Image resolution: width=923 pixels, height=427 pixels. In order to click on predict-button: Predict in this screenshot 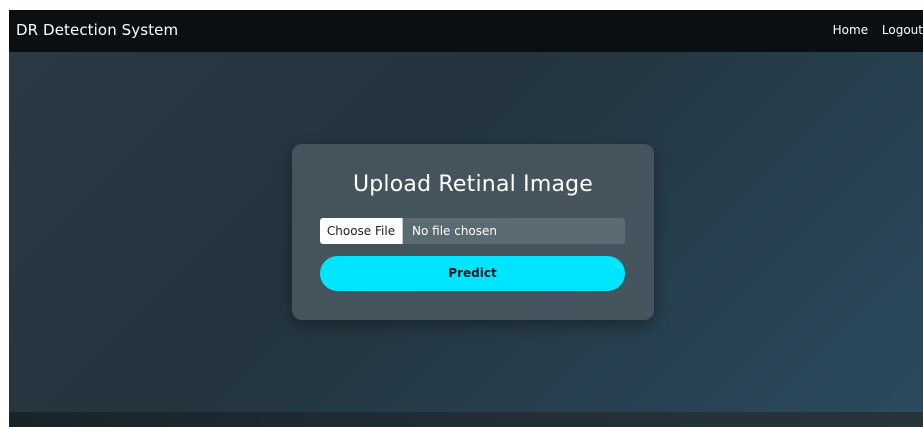, I will do `click(472, 273)`.